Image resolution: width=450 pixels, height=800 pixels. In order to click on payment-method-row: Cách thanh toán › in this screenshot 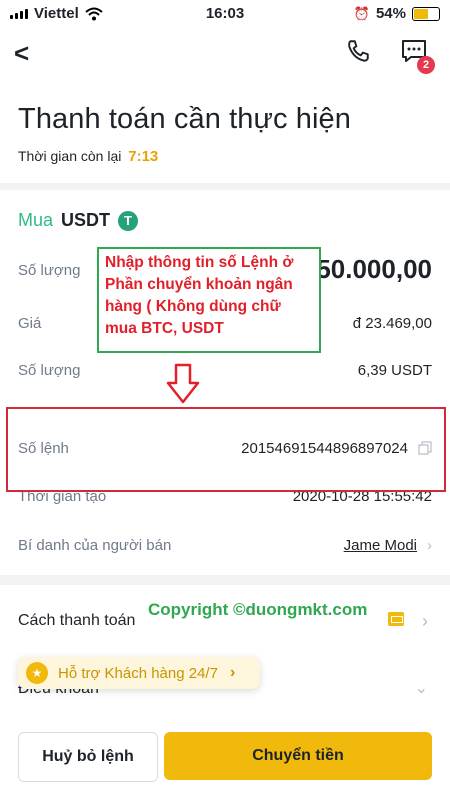, I will do `click(225, 622)`.